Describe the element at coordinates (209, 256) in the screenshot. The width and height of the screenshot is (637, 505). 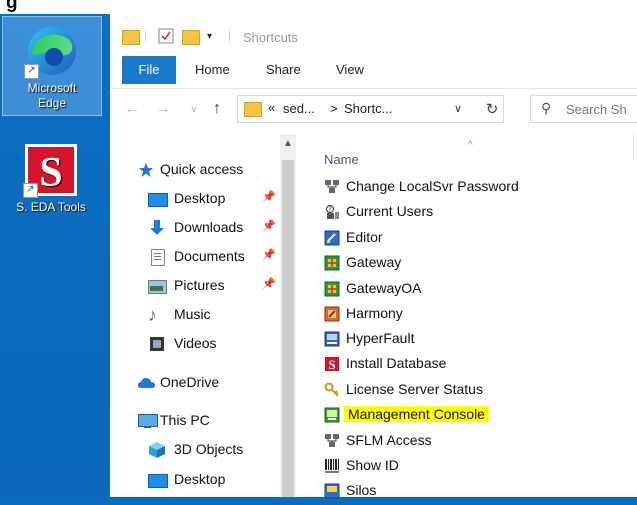
I see `nav-label: Documents` at that location.